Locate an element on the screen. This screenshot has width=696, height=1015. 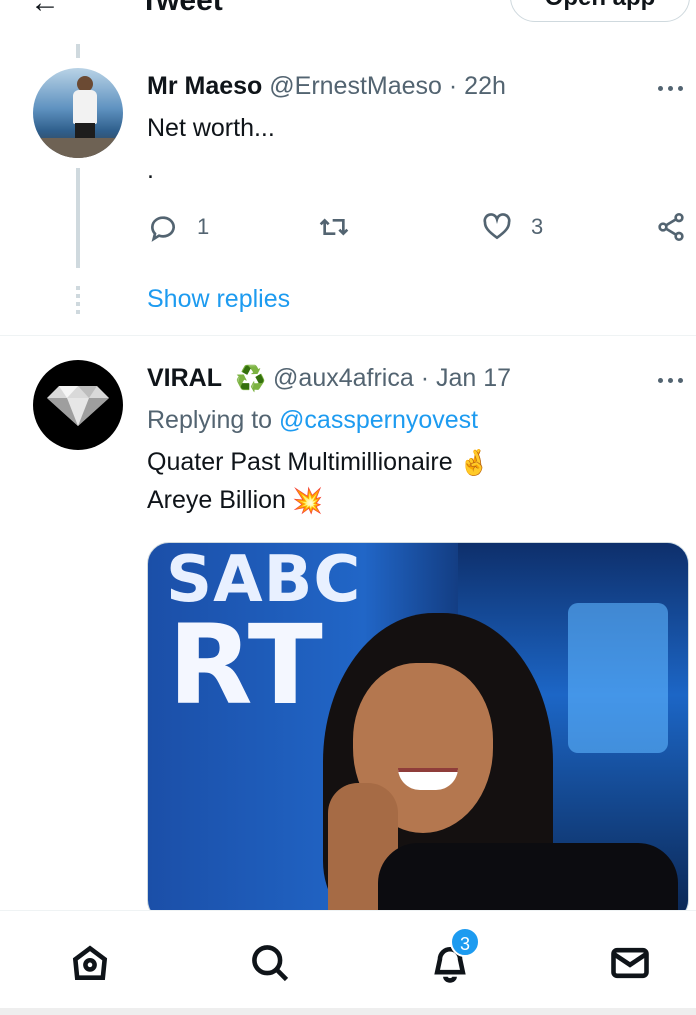
back-arrow-icon: ← is located at coordinates (45, 10).